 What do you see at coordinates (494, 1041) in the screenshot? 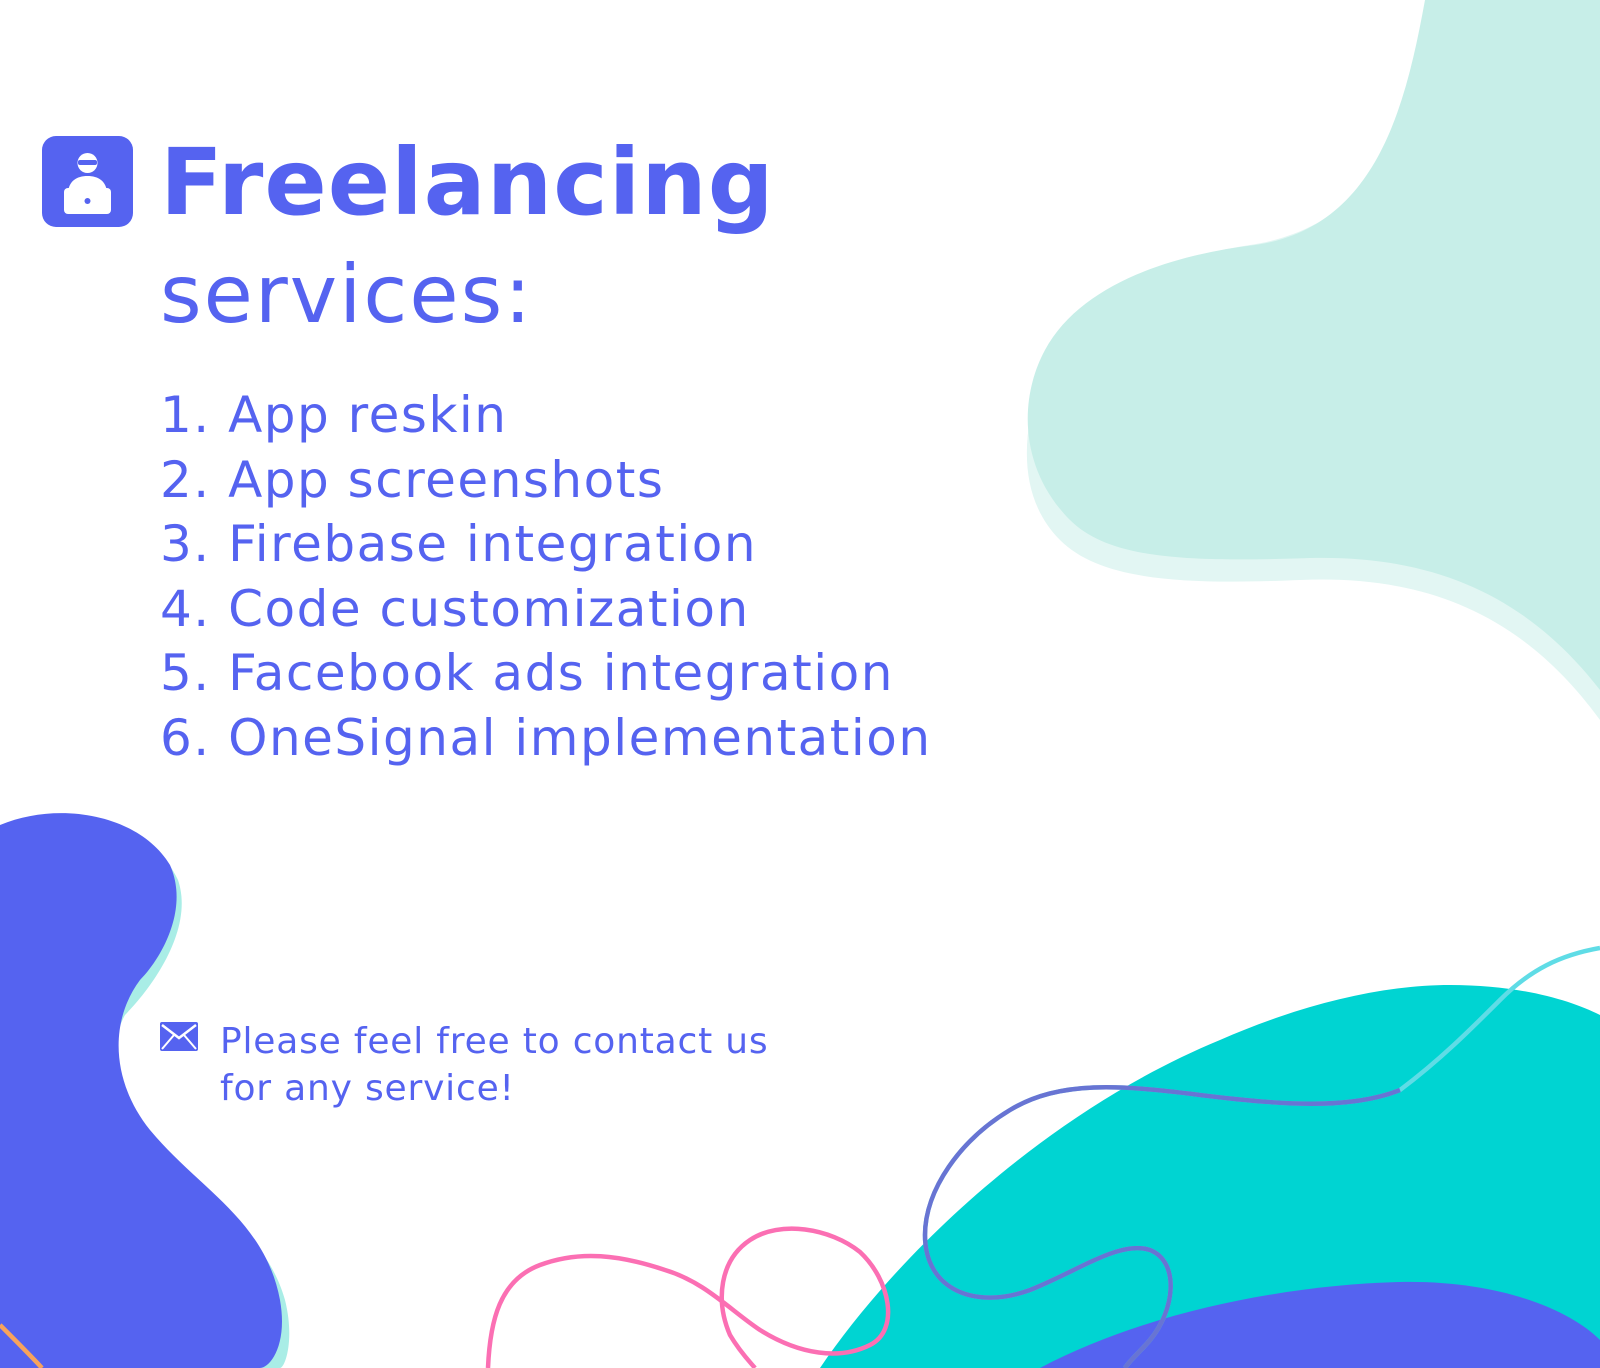
I see `contact-line-1: Please feel free to contact us` at bounding box center [494, 1041].